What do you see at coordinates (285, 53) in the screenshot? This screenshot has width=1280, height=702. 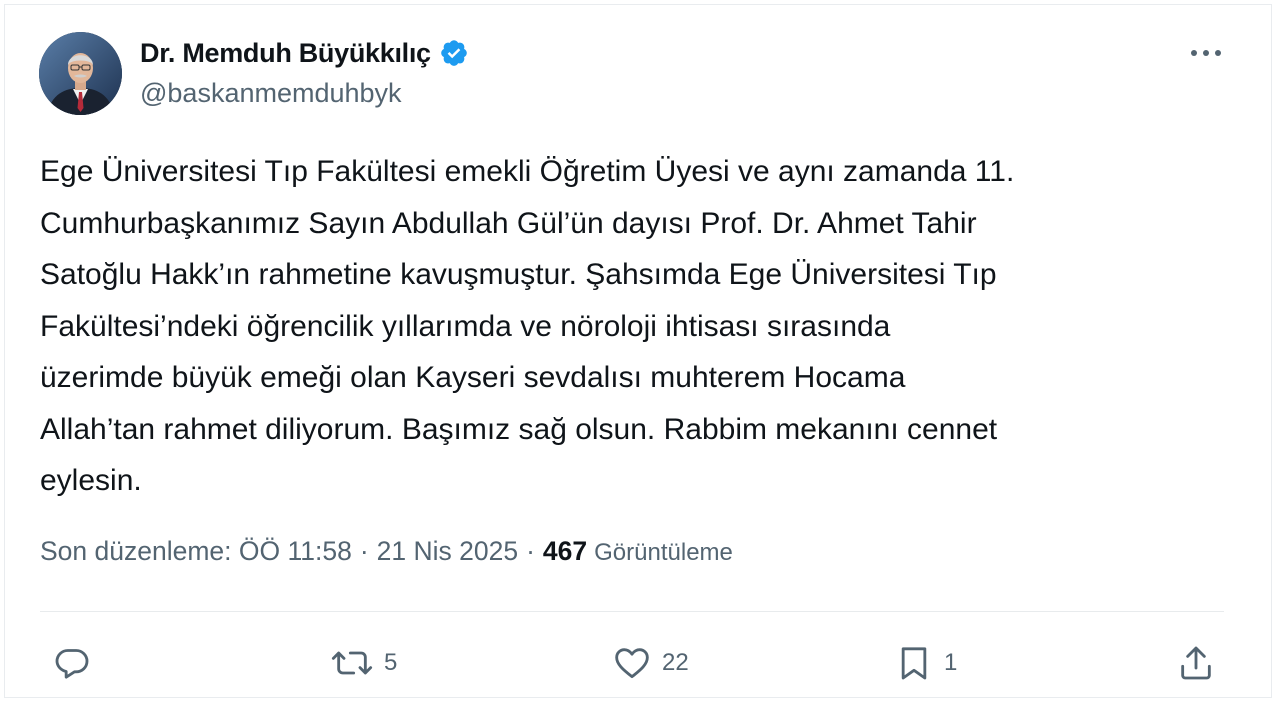 I see `display-name: Dr. Memduh Büyükkılıç` at bounding box center [285, 53].